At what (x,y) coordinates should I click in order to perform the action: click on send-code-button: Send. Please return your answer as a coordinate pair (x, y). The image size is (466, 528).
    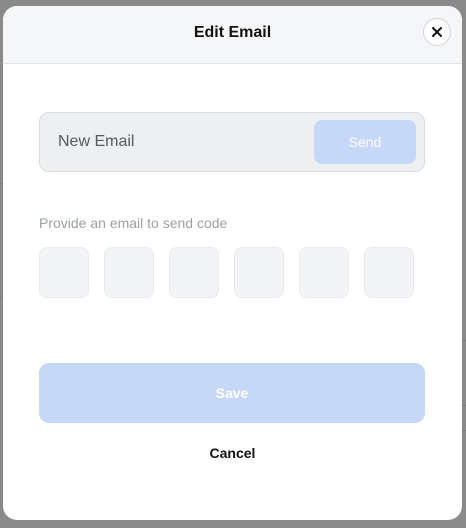
    Looking at the image, I should click on (365, 142).